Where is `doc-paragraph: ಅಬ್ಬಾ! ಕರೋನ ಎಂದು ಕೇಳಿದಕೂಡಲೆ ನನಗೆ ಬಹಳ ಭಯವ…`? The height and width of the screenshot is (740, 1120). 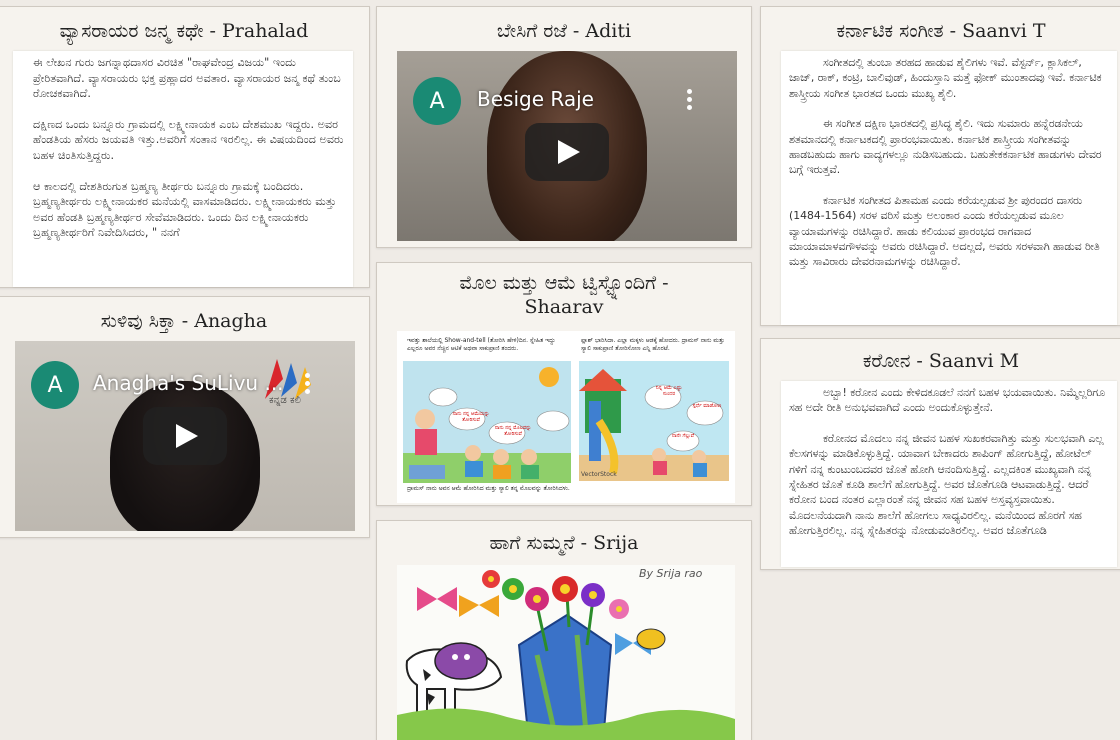
doc-paragraph: ಅಬ್ಬಾ! ಕರೋನ ಎಂದು ಕೇಳಿದಕೂಡಲೆ ನನಗೆ ಬಹಳ ಭಯವ… is located at coordinates (947, 400).